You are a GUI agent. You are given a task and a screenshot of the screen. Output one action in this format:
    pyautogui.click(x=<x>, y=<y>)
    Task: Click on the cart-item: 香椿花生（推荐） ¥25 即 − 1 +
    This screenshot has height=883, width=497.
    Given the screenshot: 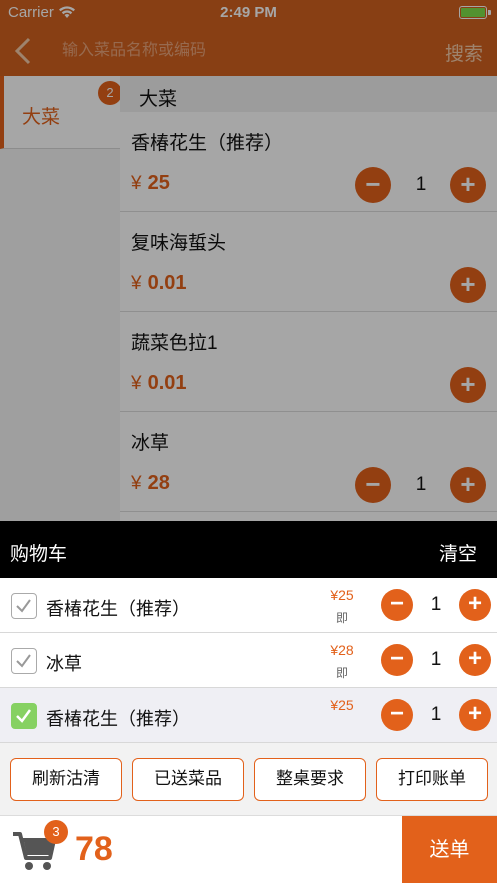 What is the action you would take?
    pyautogui.click(x=248, y=605)
    